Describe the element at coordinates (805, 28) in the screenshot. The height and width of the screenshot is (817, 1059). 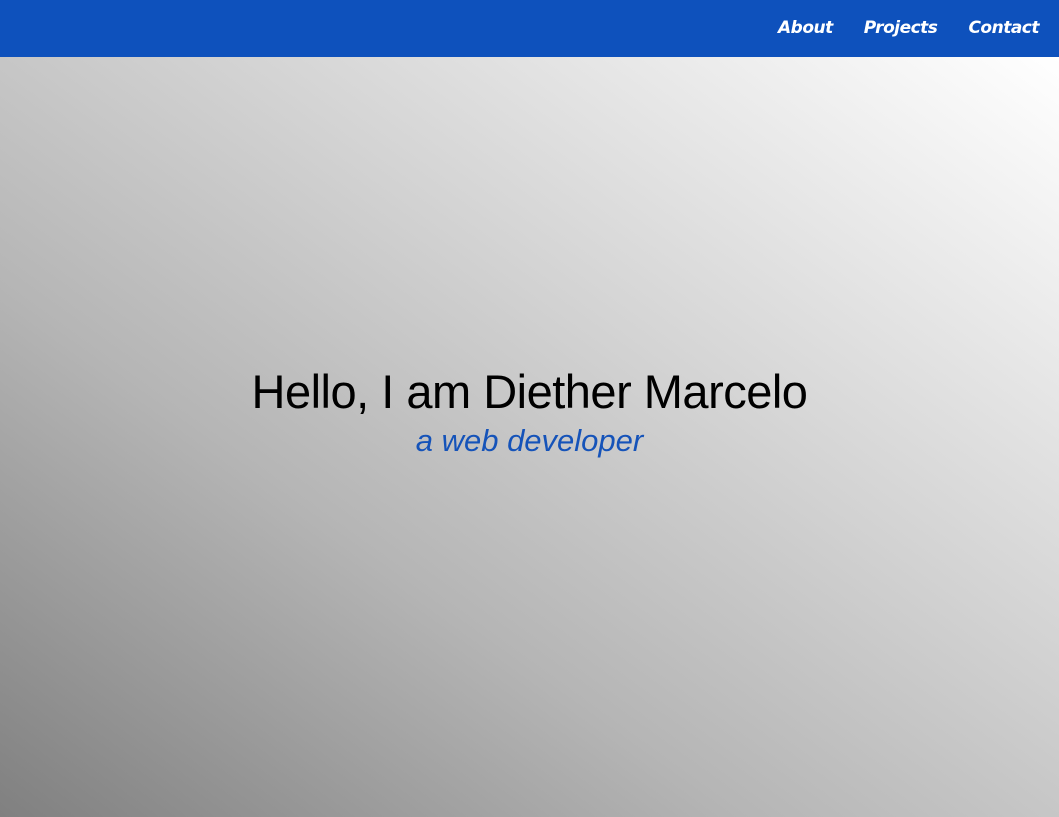
I see `nav-link-about: About` at that location.